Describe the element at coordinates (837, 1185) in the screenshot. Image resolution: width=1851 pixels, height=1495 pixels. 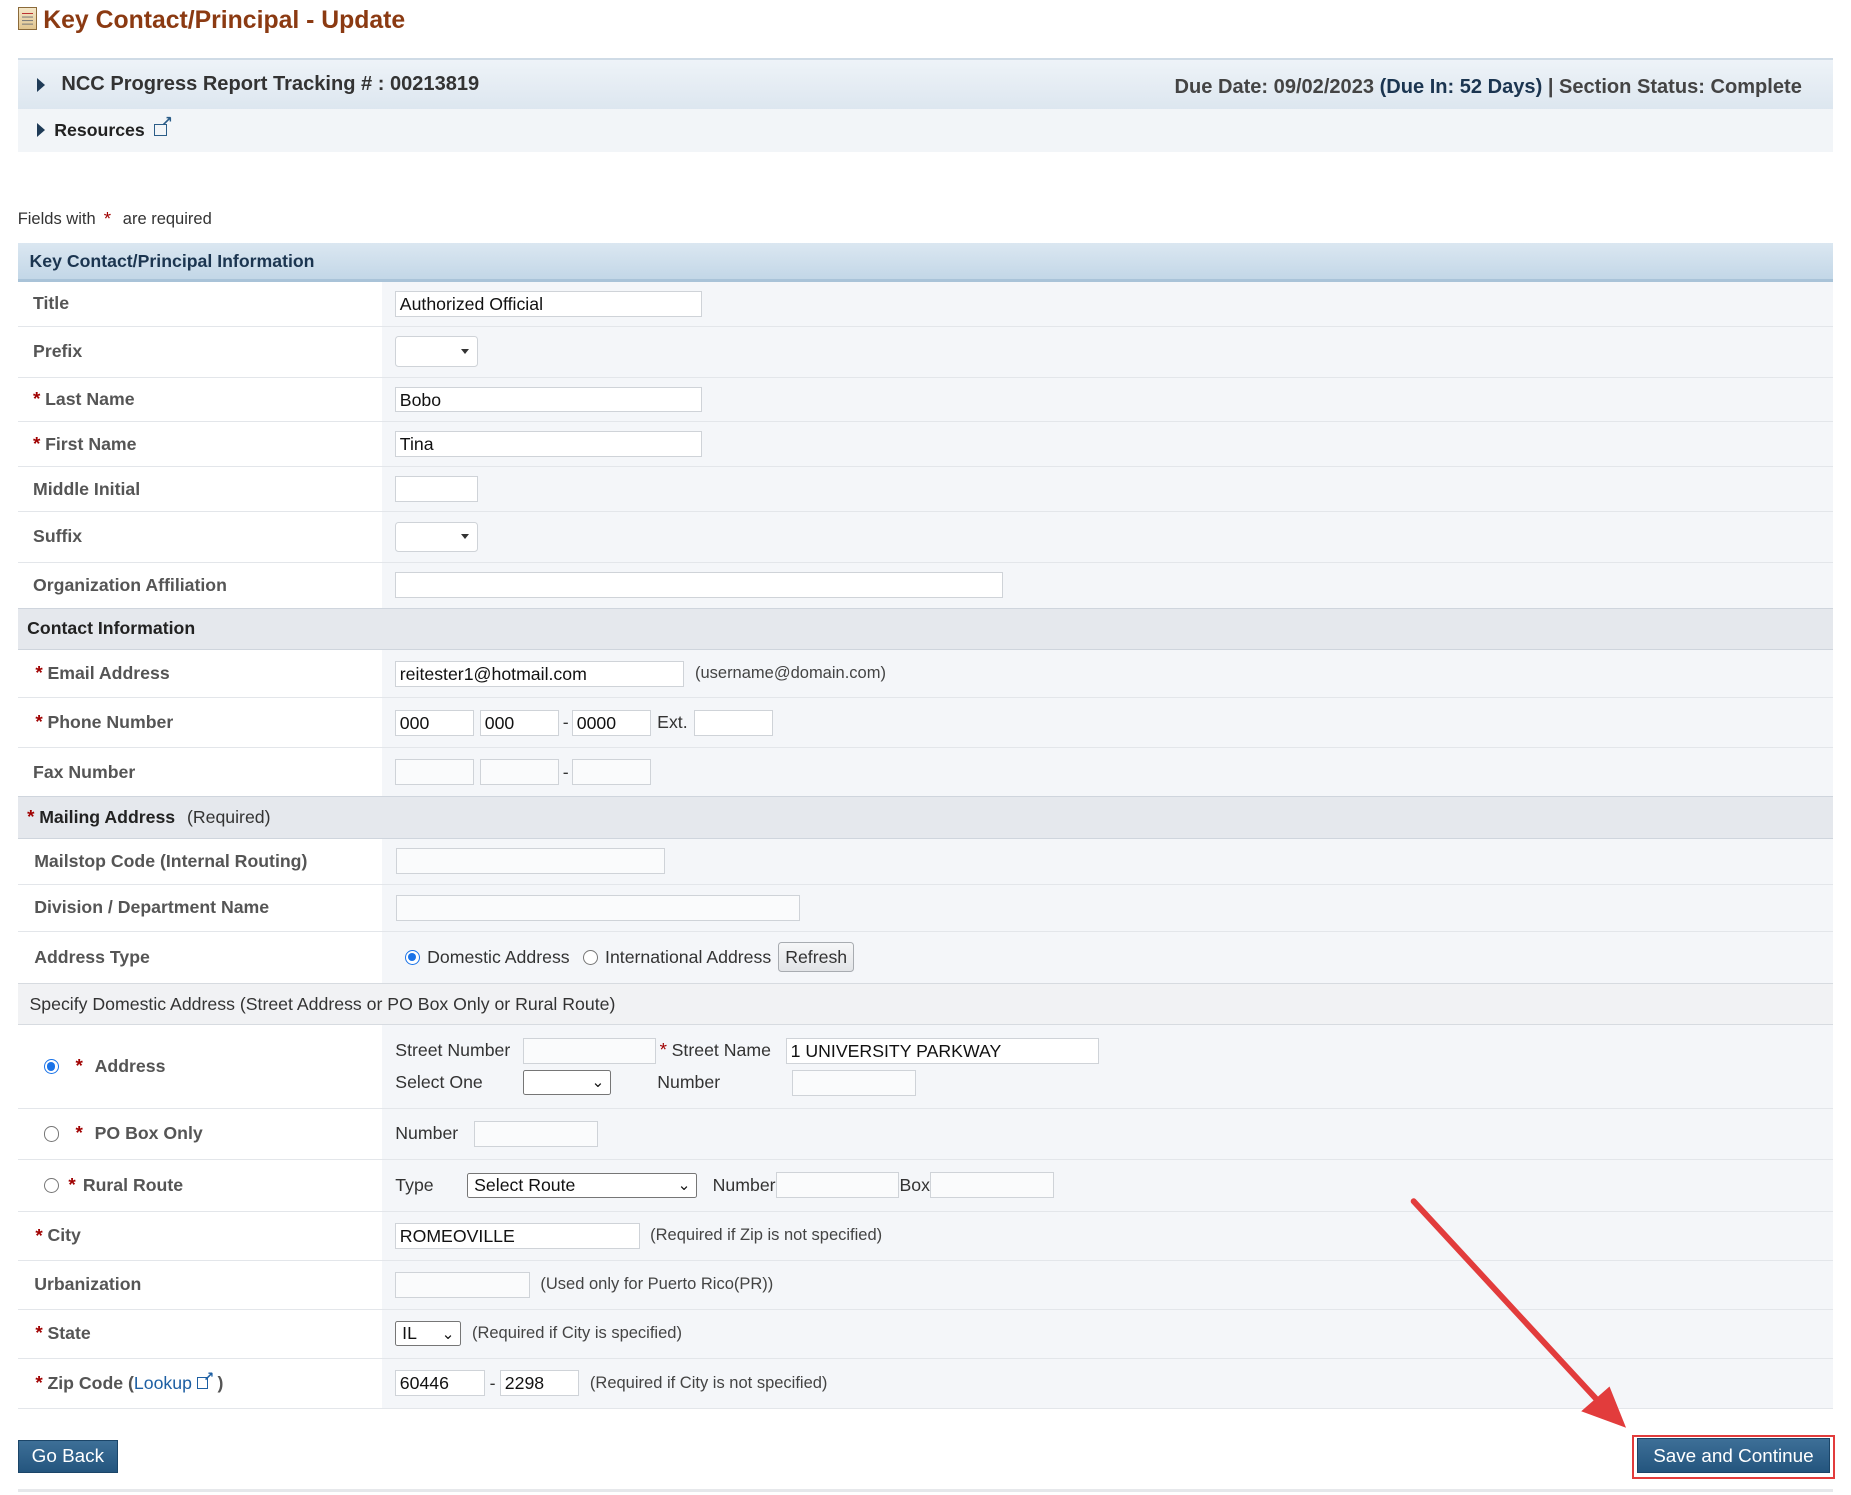
I see `rr-number-input` at that location.